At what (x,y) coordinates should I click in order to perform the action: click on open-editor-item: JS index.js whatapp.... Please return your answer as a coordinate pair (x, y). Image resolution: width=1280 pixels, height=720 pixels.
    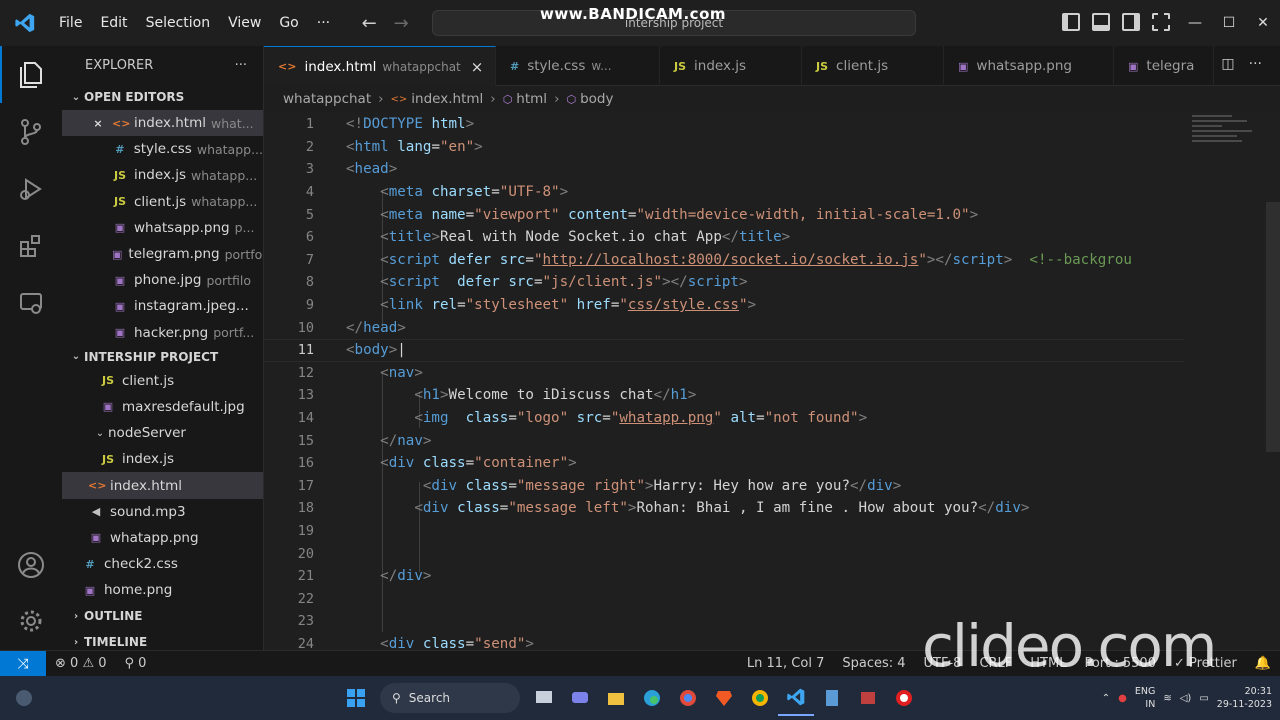
    Looking at the image, I should click on (162, 175).